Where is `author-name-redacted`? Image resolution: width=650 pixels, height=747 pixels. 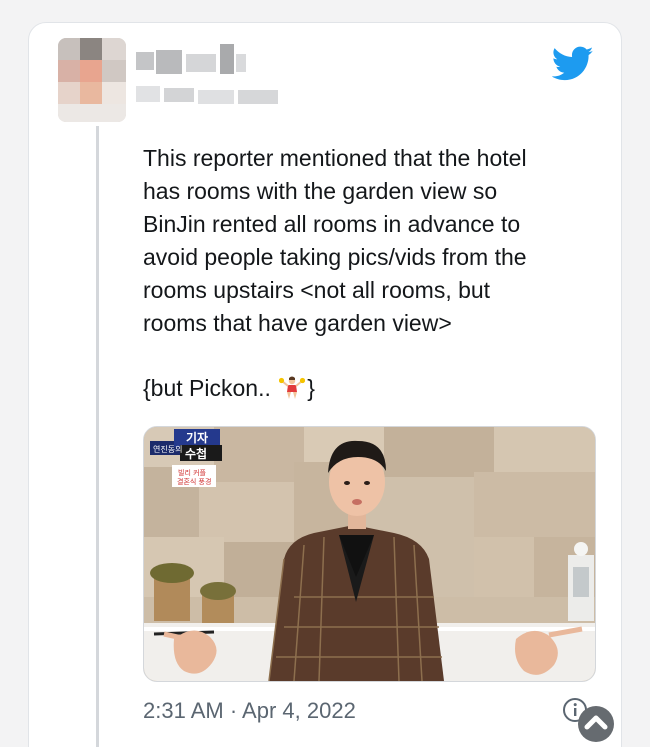 author-name-redacted is located at coordinates (210, 76).